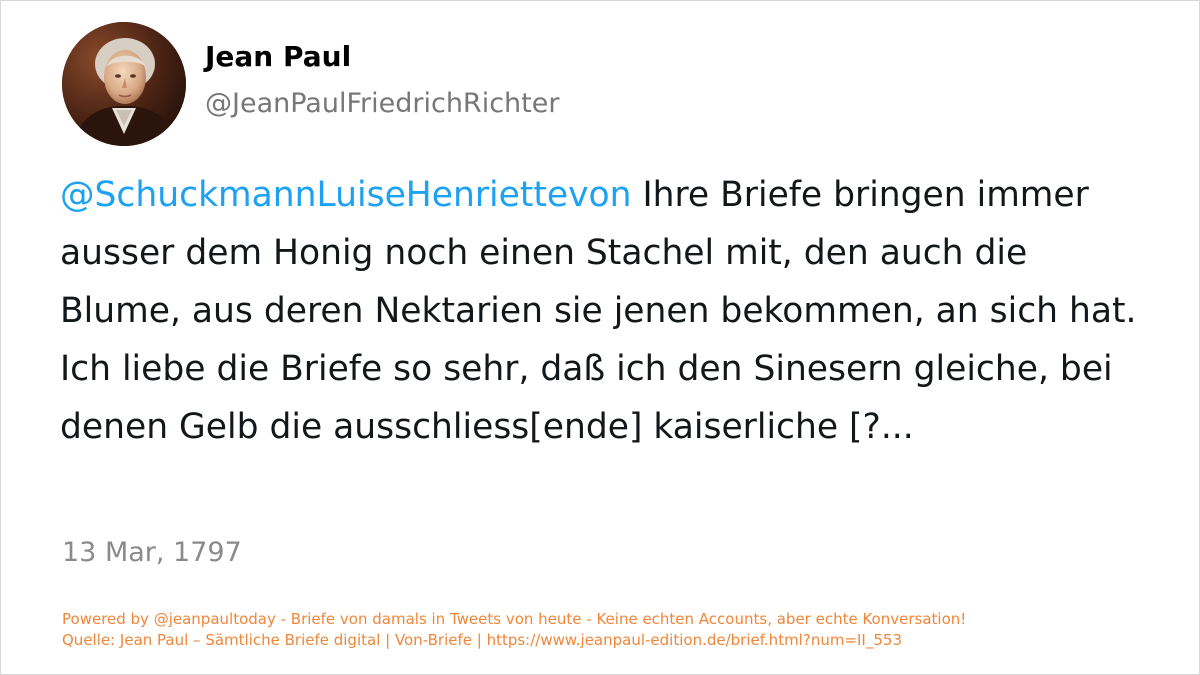 Image resolution: width=1200 pixels, height=675 pixels. Describe the element at coordinates (346, 195) in the screenshot. I see `mention-link: @SchuckmannLuiseHenriettevon` at that location.